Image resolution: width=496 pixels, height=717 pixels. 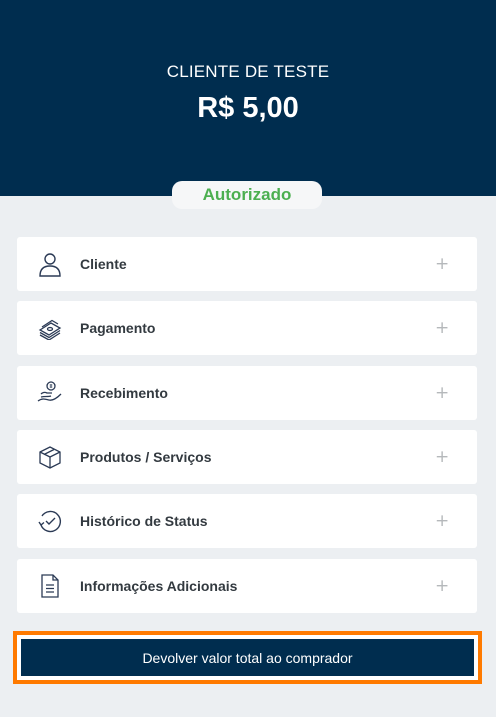 I want to click on refund-full-button: Devolver valor total ao comprador, so click(x=247, y=657).